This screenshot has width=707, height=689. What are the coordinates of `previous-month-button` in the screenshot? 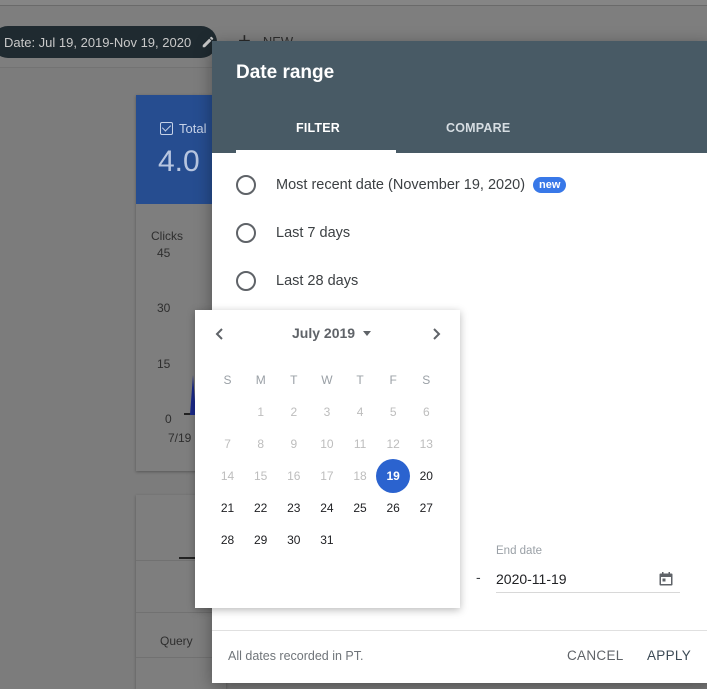 It's located at (220, 334).